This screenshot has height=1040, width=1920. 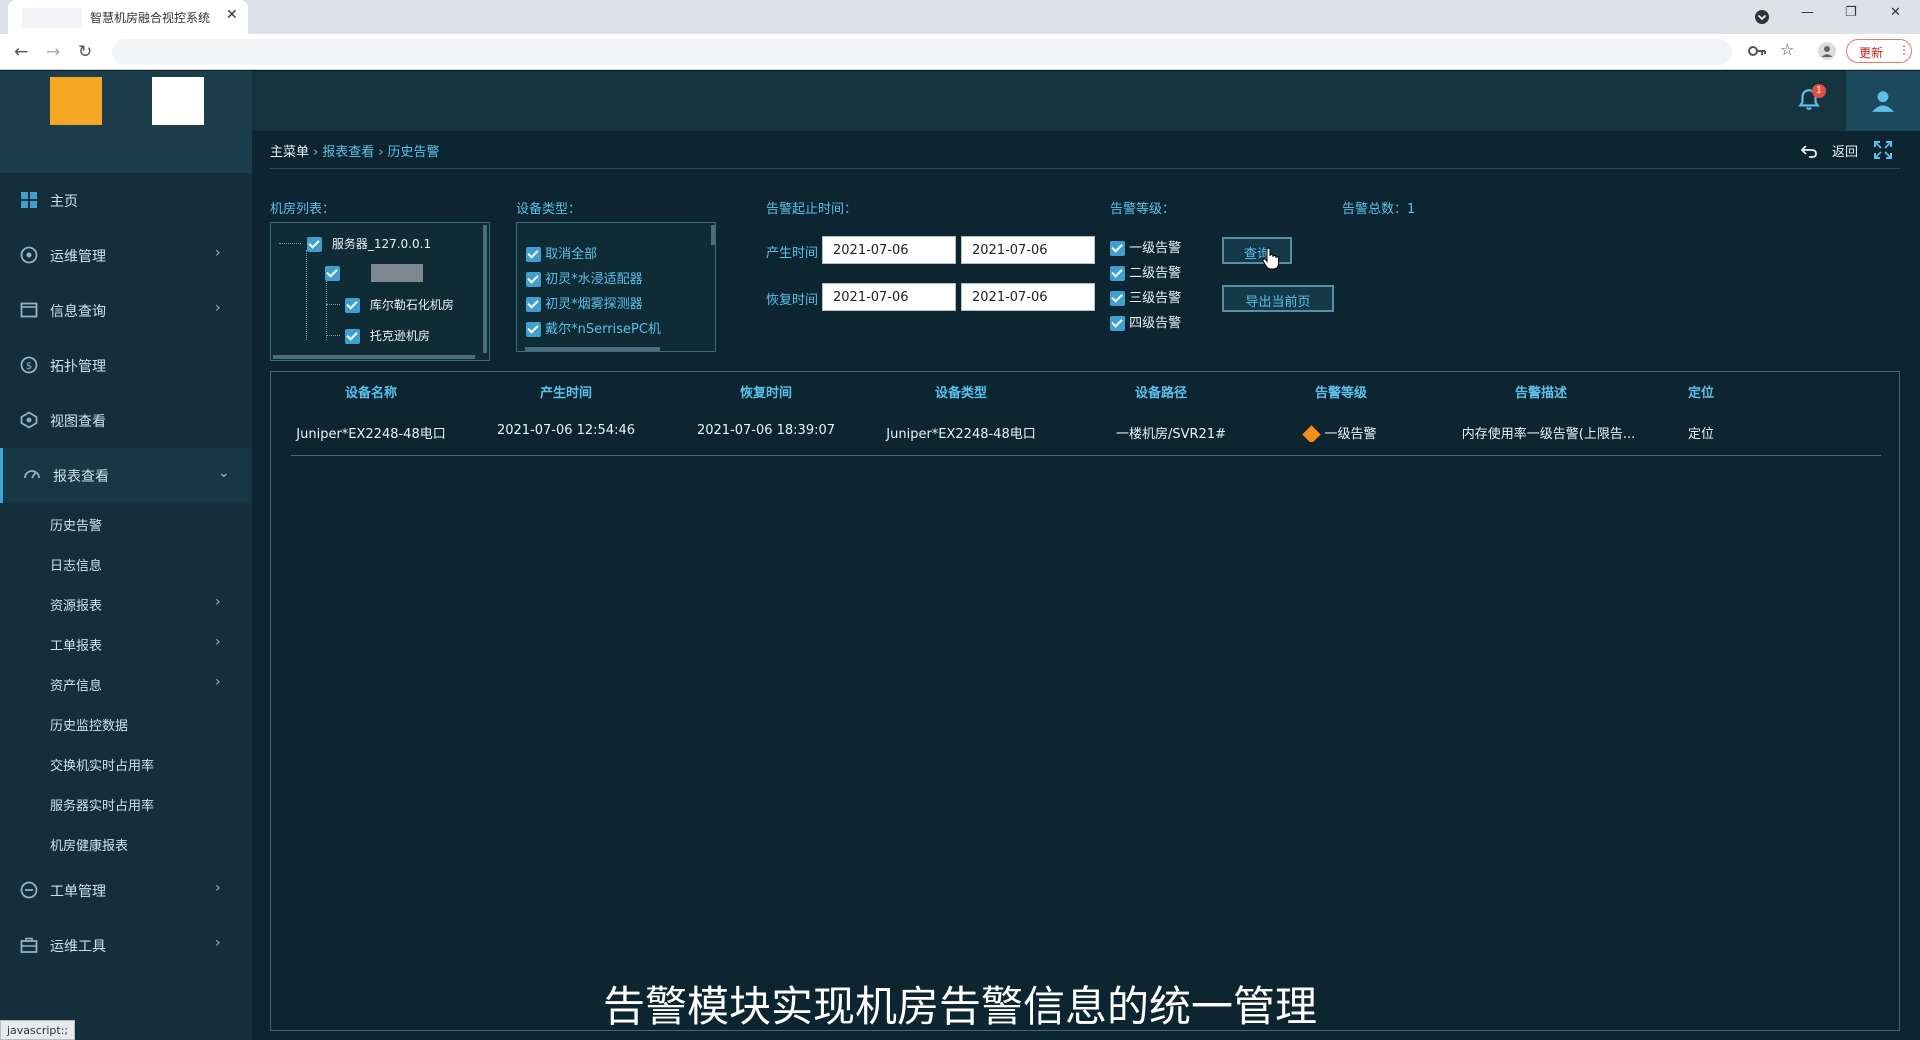 I want to click on tree-node-room: 托克逊机房, so click(x=387, y=335).